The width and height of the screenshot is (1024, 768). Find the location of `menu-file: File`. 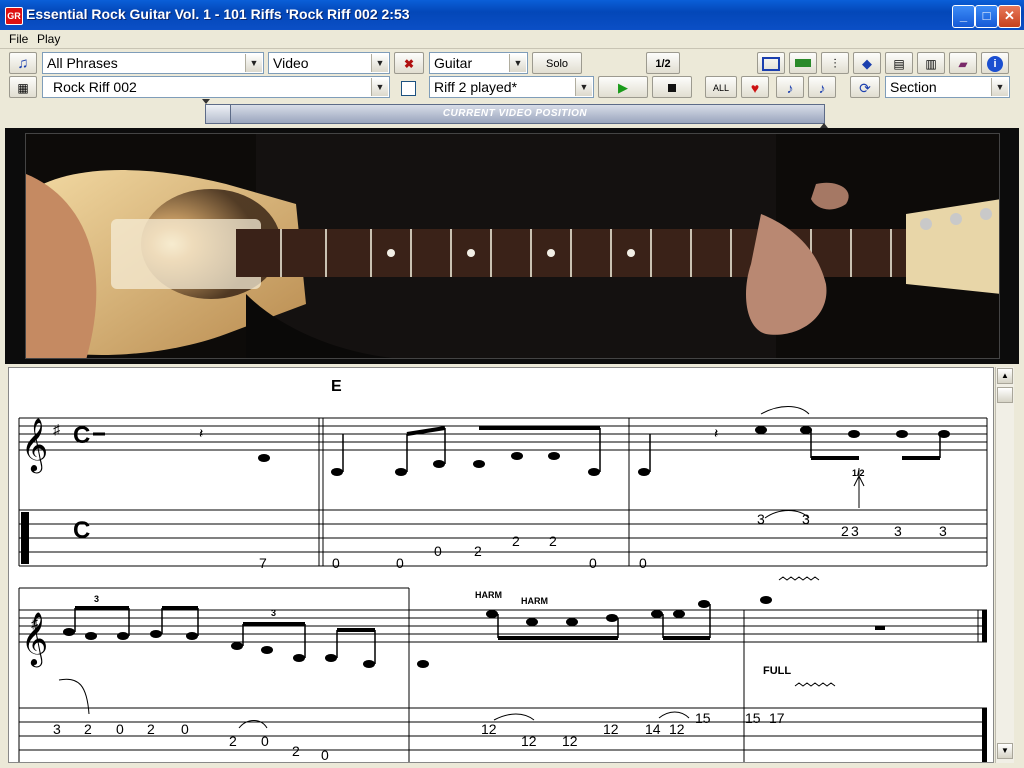

menu-file: File is located at coordinates (18, 39).